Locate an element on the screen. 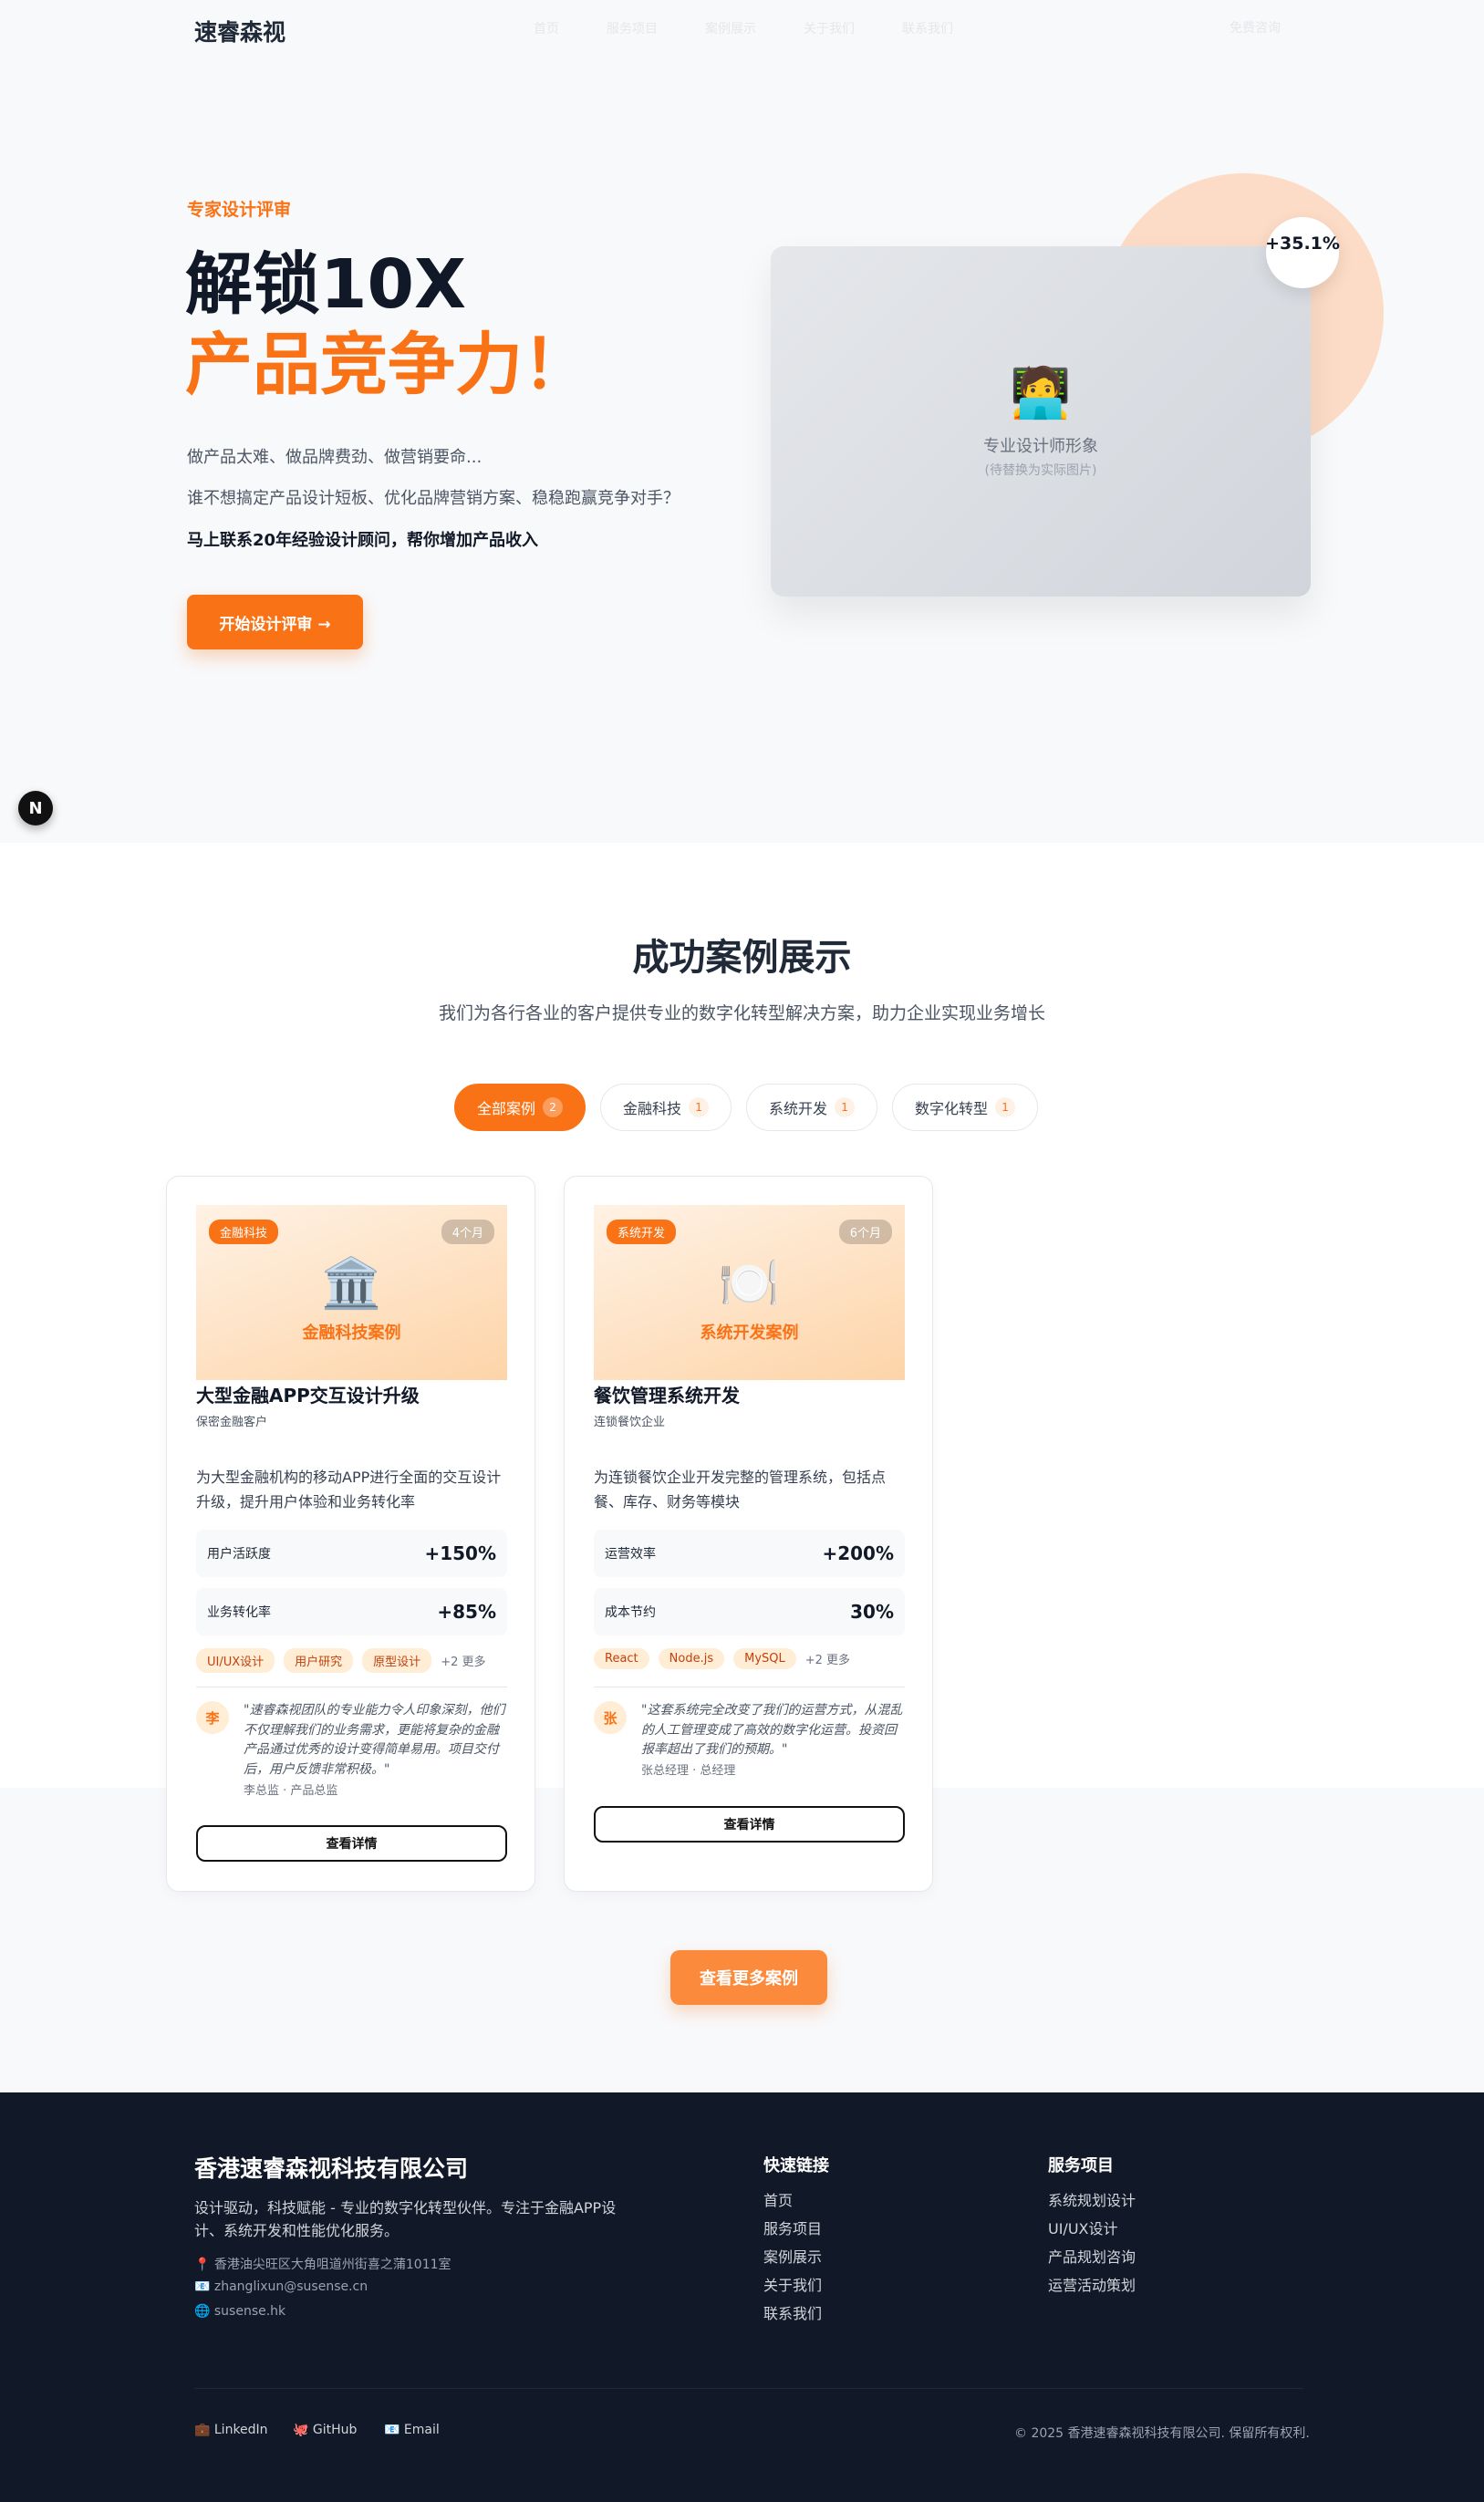 The image size is (1484, 2502). tab-digital-transformation: 数字化转型 1 is located at coordinates (966, 1107).